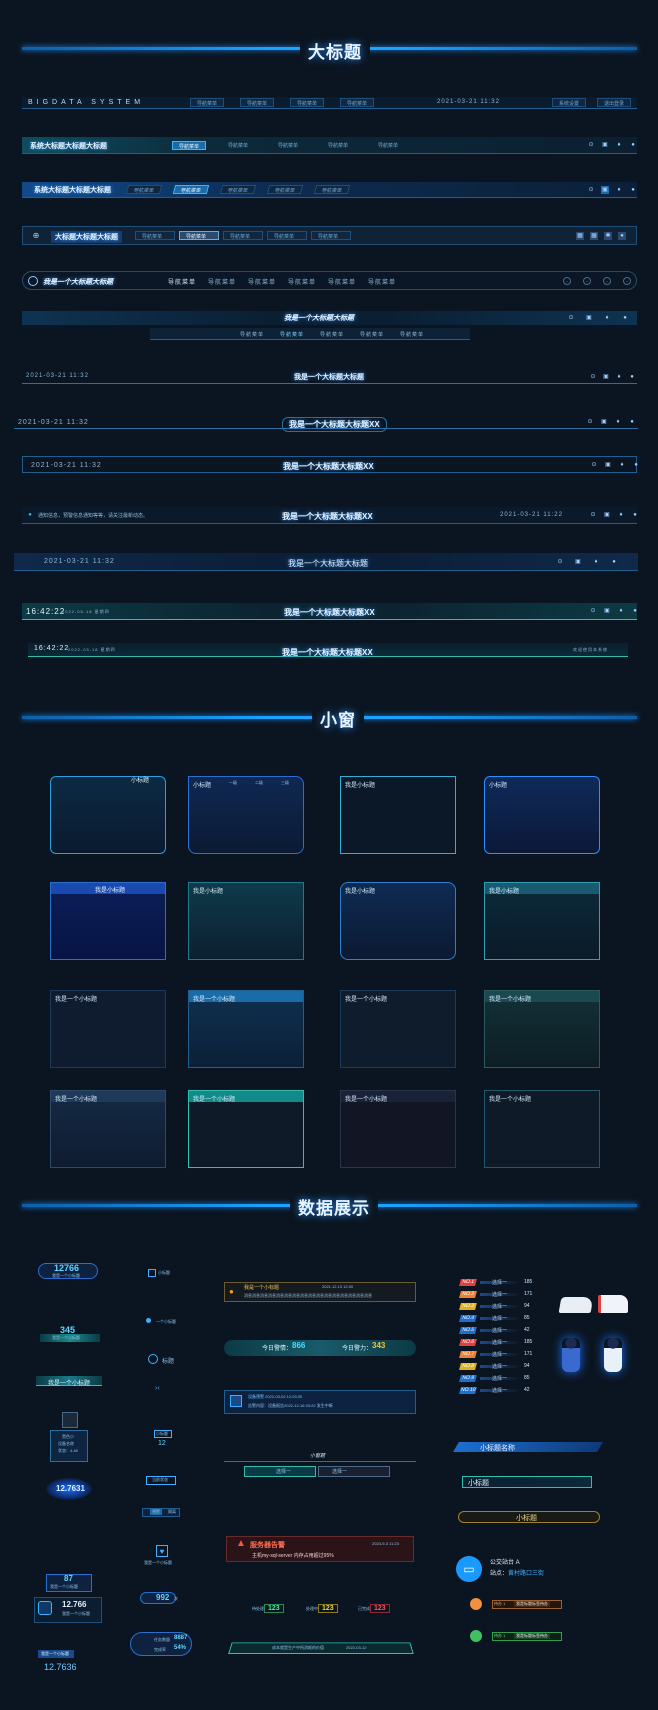  Describe the element at coordinates (76, 1000) in the screenshot. I see `window-title: 我是一个小标题` at that location.